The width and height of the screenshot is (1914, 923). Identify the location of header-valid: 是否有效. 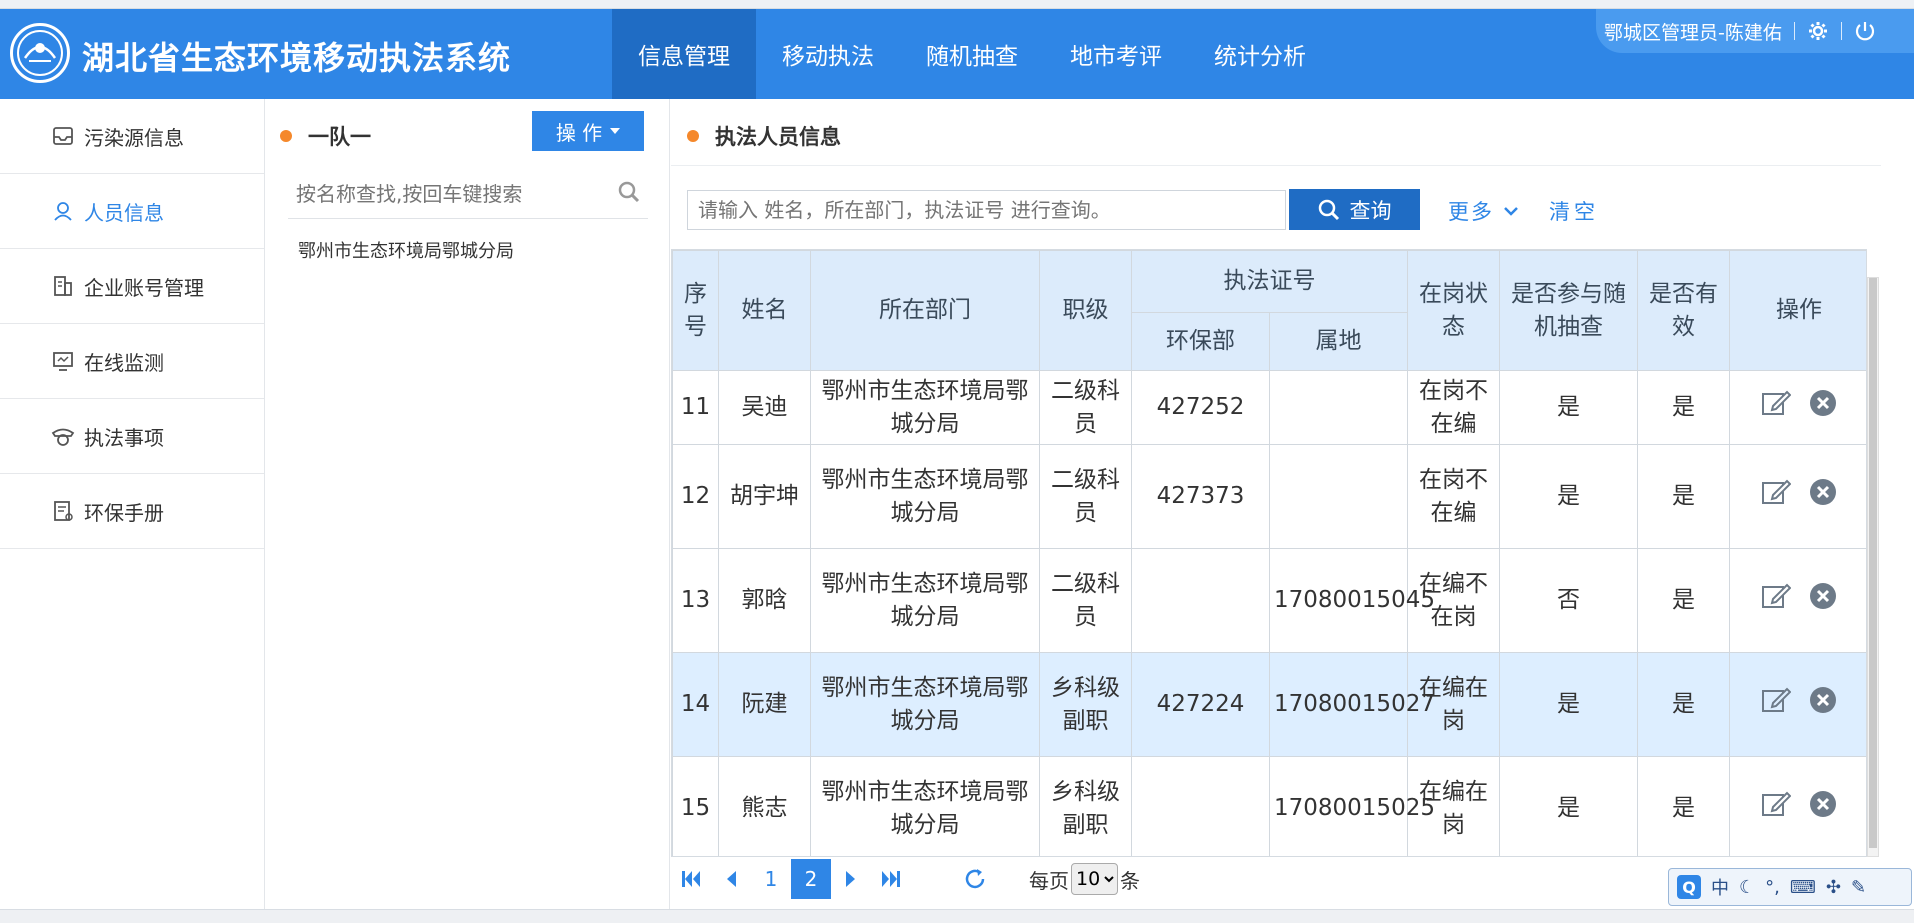
(1683, 310).